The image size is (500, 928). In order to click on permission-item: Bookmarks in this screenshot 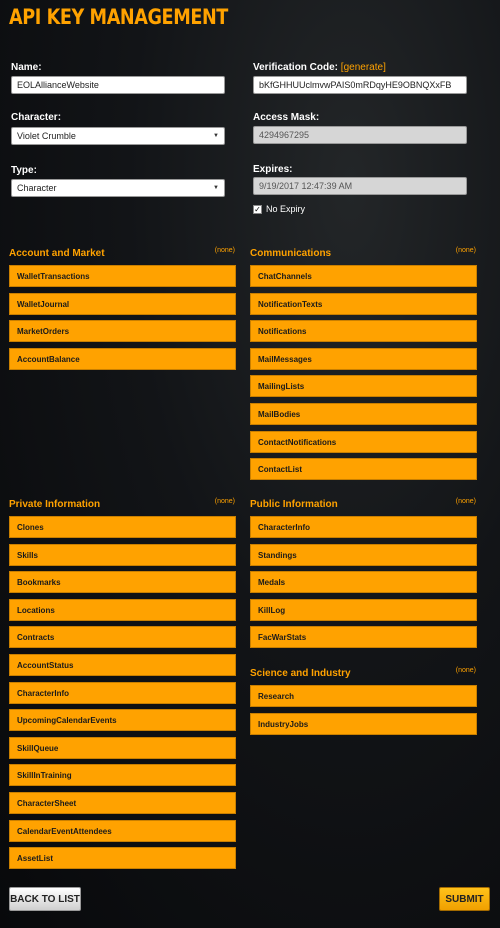, I will do `click(122, 582)`.